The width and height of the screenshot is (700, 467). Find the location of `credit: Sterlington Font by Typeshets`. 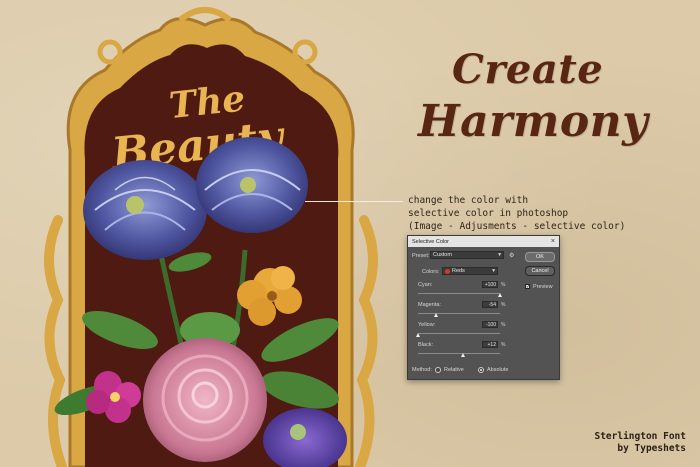

credit: Sterlington Font by Typeshets is located at coordinates (640, 443).